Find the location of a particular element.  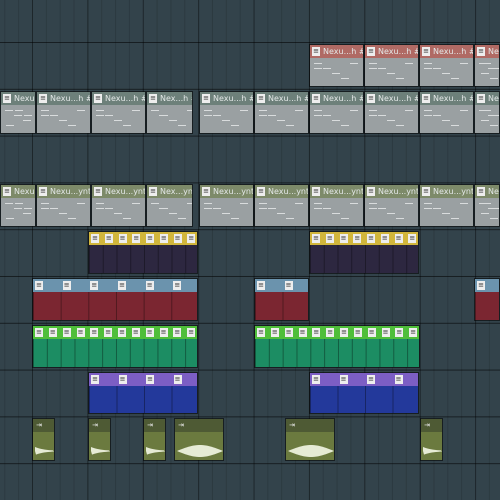

clip-label: Nexu...h #3 is located at coordinates (398, 51).